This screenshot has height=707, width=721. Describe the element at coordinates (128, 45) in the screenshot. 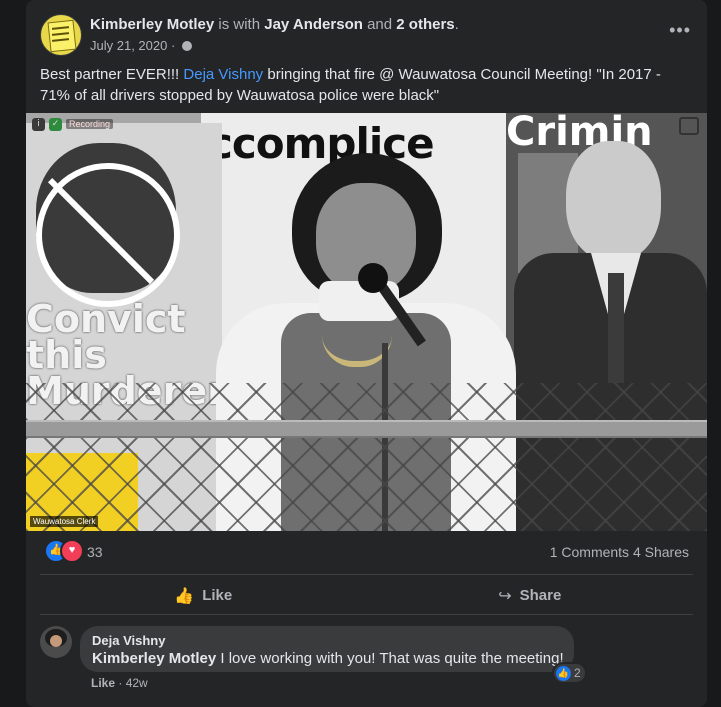

I see `post-date: July 21, 2020` at that location.